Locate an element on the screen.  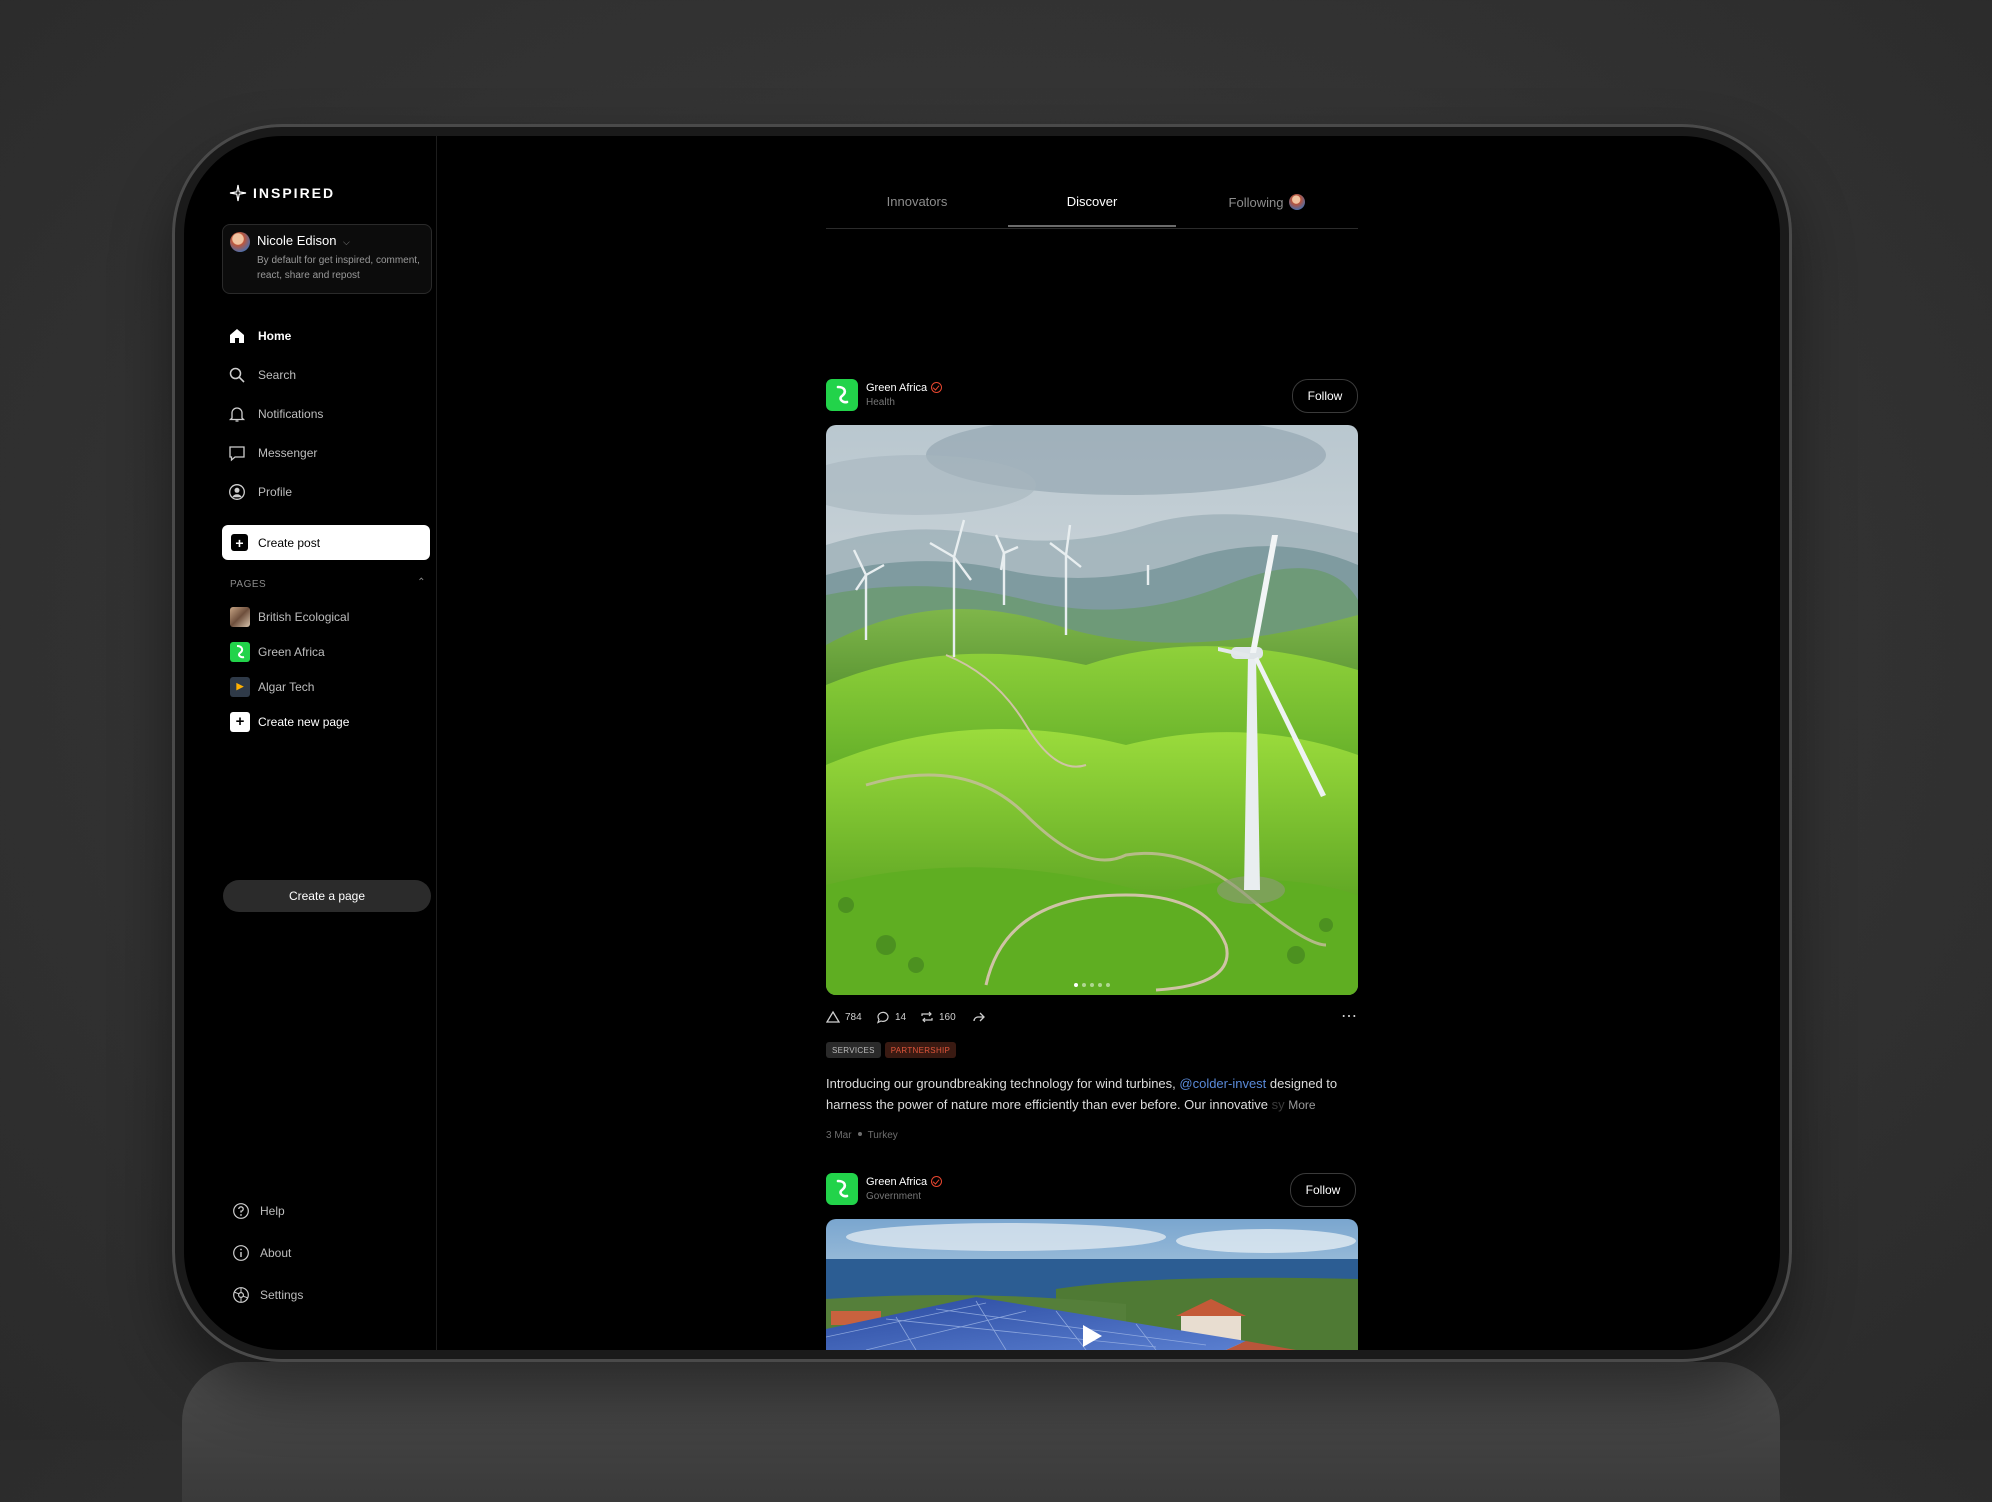
repost-count: 160 is located at coordinates (947, 1017).